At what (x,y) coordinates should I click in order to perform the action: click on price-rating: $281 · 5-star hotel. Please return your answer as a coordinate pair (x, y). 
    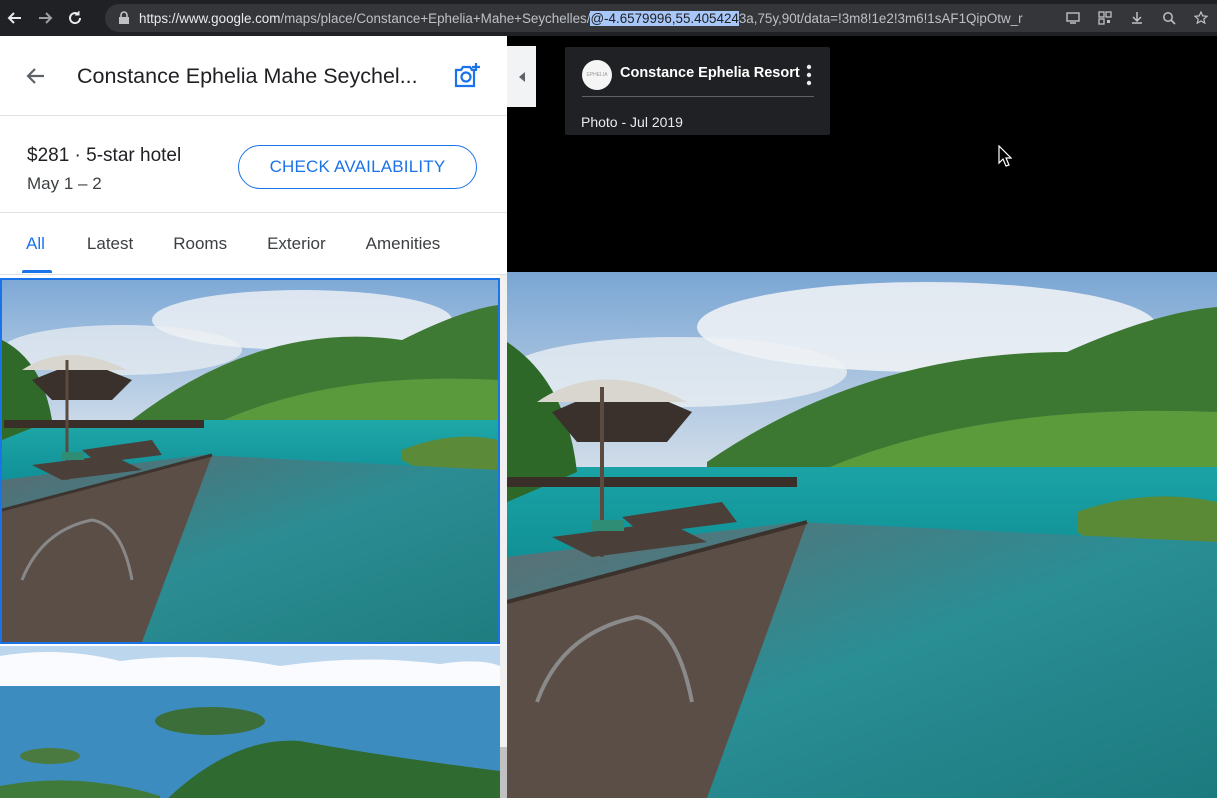
    Looking at the image, I should click on (104, 155).